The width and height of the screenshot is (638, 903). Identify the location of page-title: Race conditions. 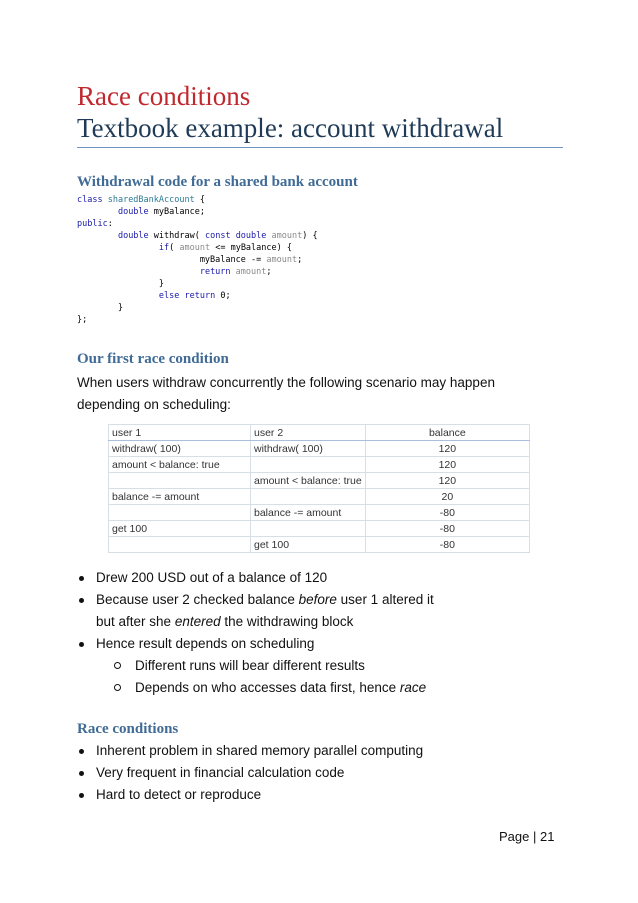
(164, 96).